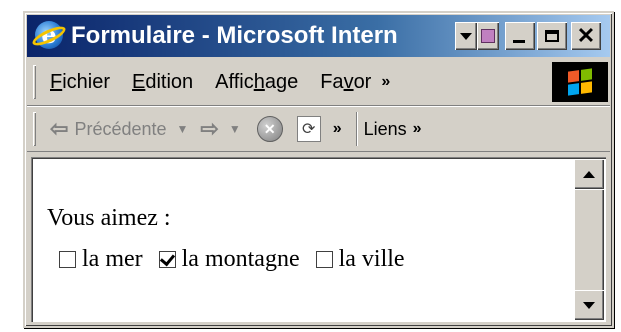  I want to click on checkbox-la-montagne, so click(167, 259).